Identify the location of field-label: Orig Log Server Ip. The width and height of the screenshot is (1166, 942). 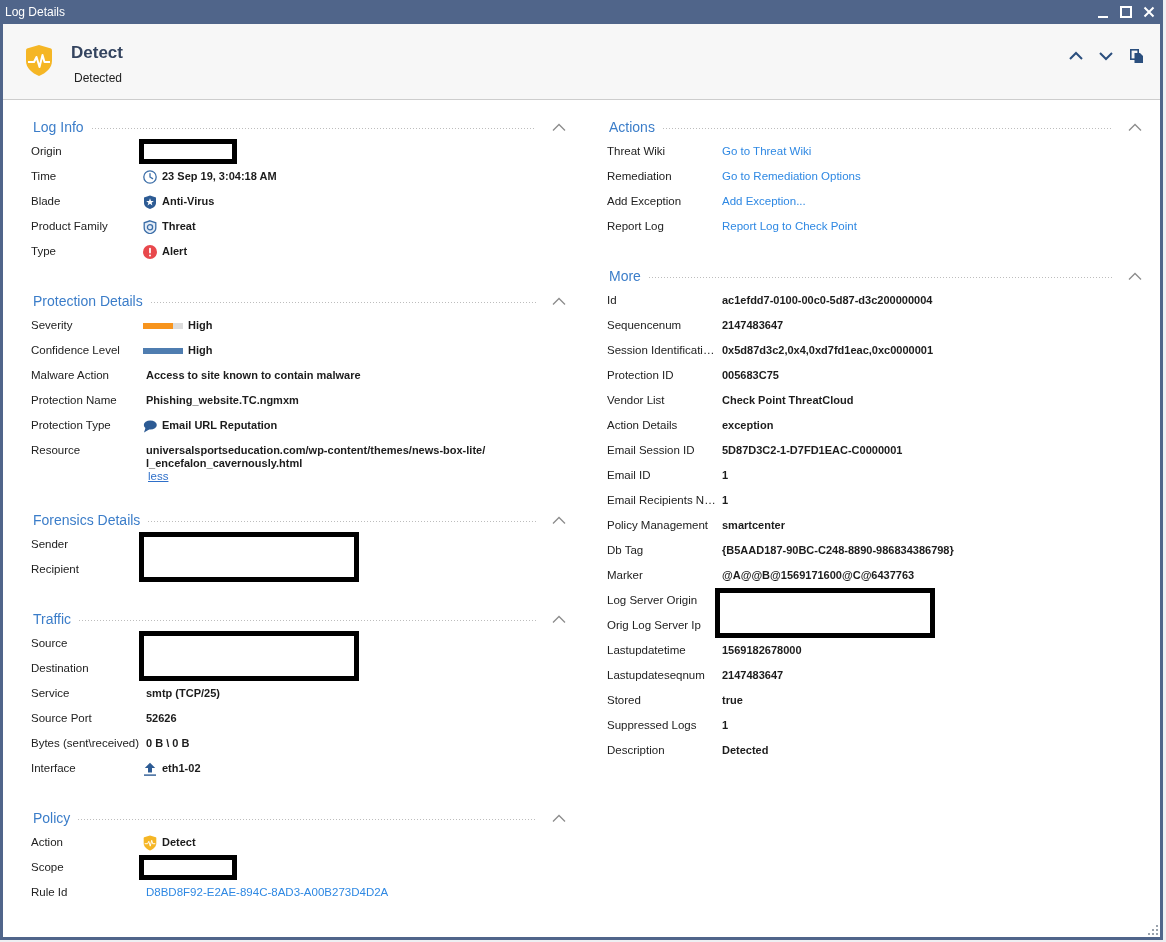
(654, 625).